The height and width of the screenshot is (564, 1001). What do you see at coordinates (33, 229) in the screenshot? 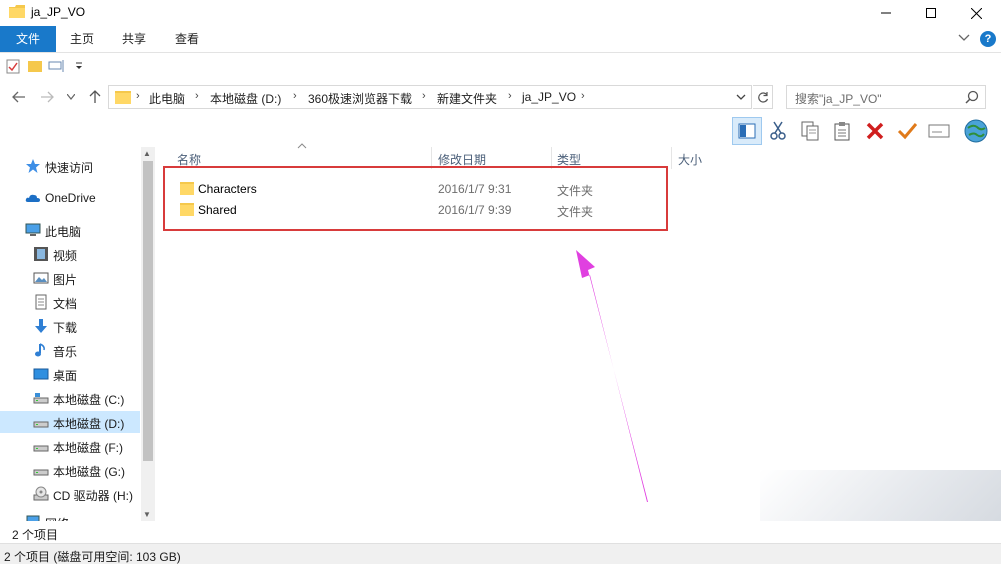
I see `computer-icon` at bounding box center [33, 229].